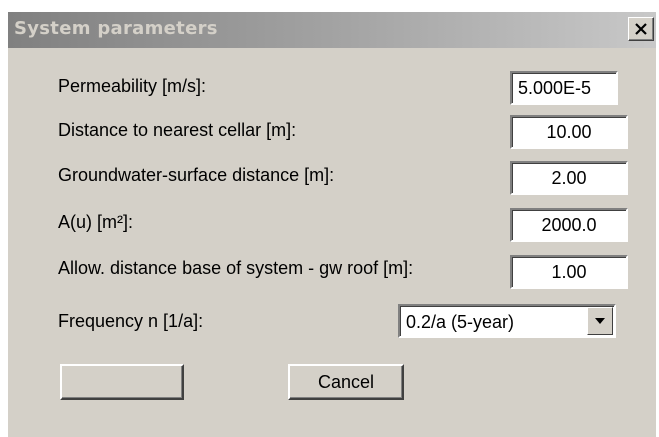 This screenshot has height=437, width=659. Describe the element at coordinates (569, 272) in the screenshot. I see `allow-distance-field: 1.00` at that location.